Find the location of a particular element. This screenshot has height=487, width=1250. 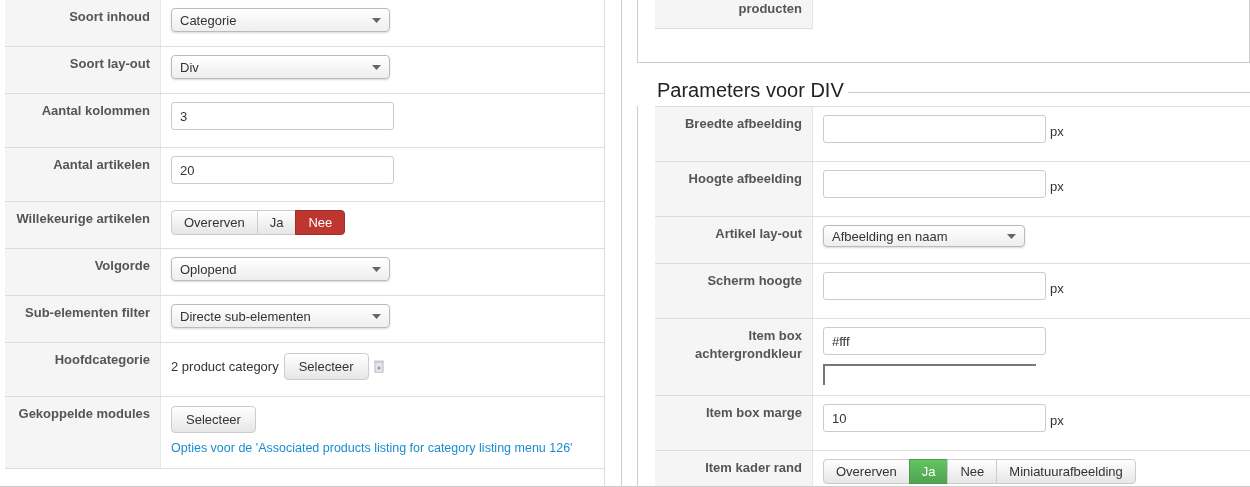

input-field: 3 is located at coordinates (282, 116).